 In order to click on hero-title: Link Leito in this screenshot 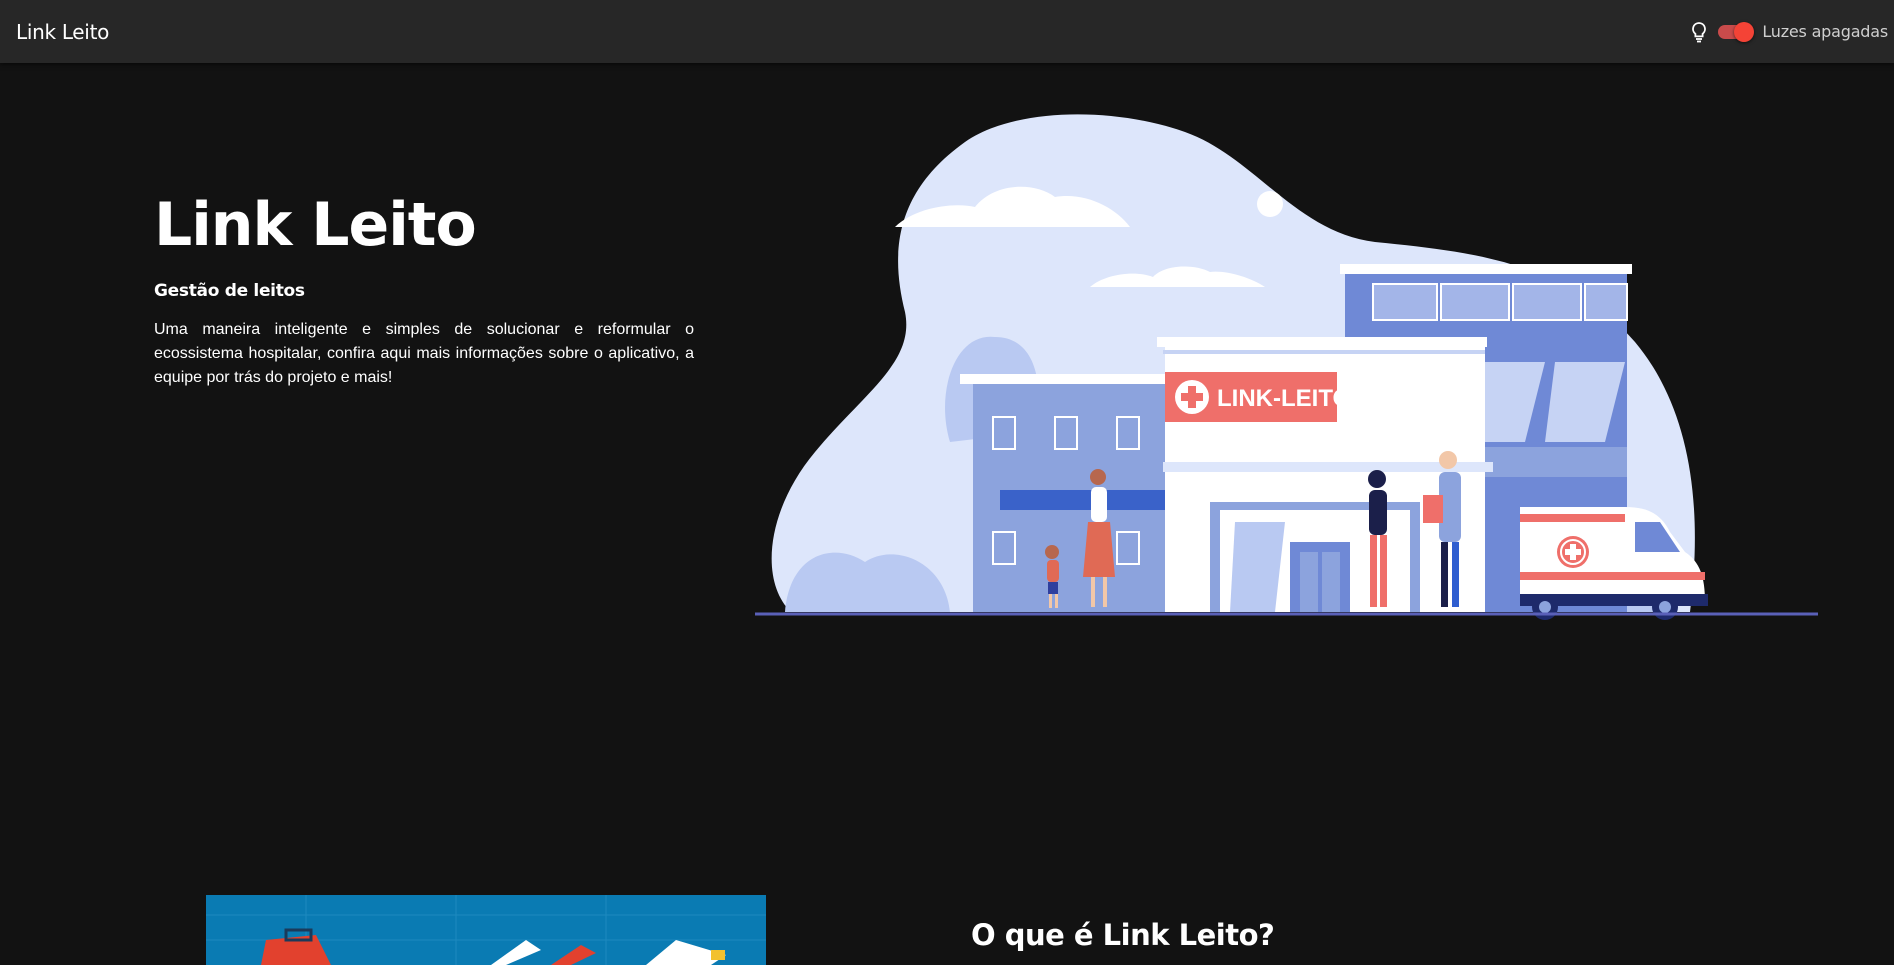, I will do `click(315, 225)`.